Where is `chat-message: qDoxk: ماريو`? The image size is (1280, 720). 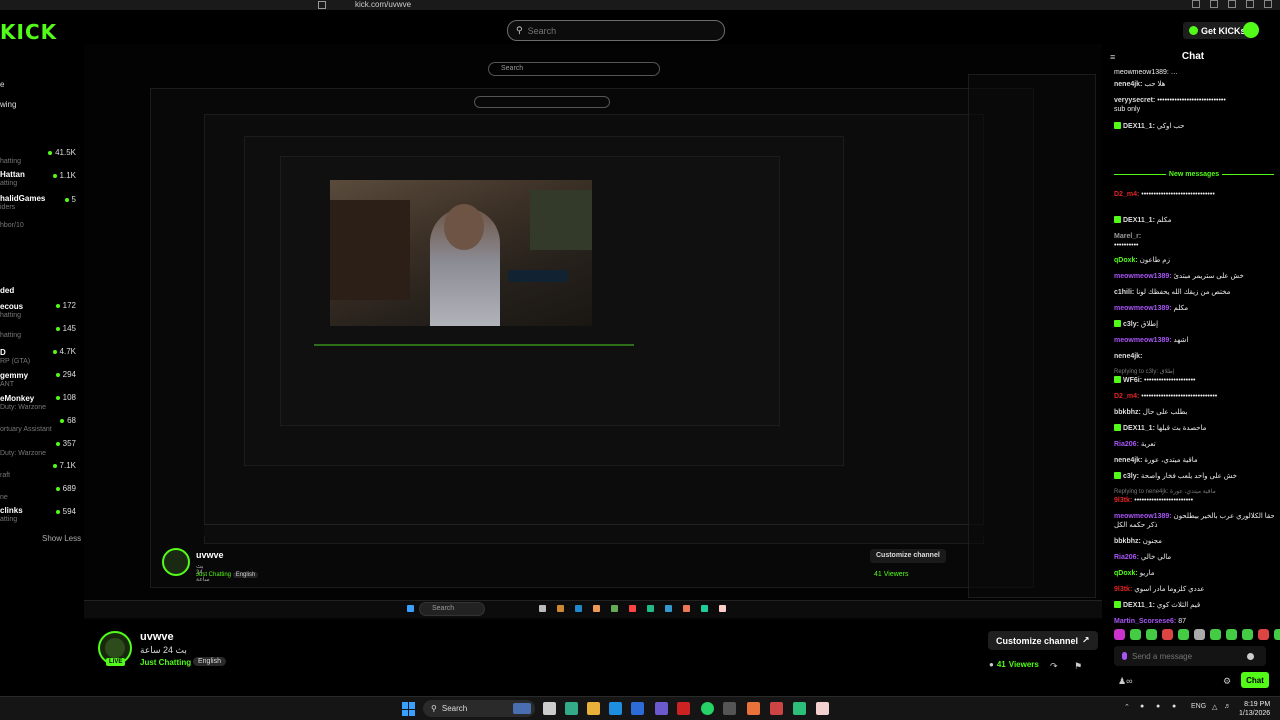 chat-message: qDoxk: ماريو is located at coordinates (1134, 573).